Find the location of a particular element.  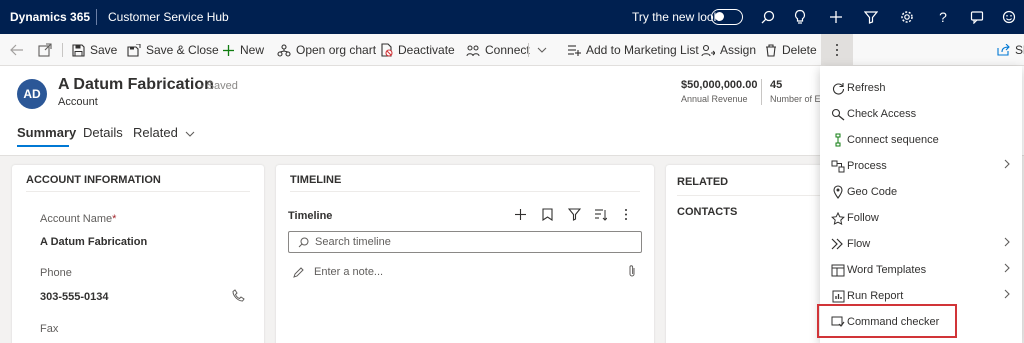

pencil-icon is located at coordinates (298, 272).